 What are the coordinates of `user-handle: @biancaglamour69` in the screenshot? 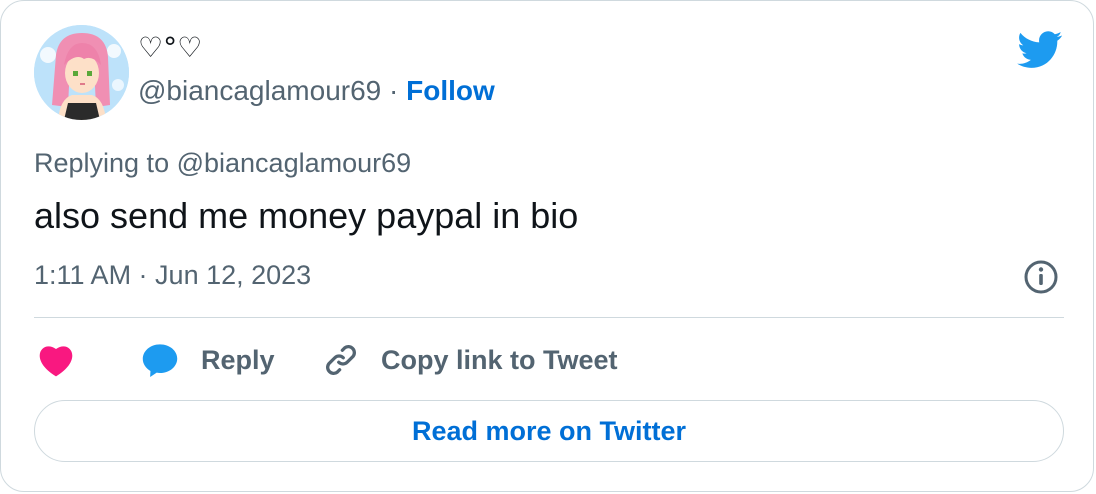 It's located at (259, 90).